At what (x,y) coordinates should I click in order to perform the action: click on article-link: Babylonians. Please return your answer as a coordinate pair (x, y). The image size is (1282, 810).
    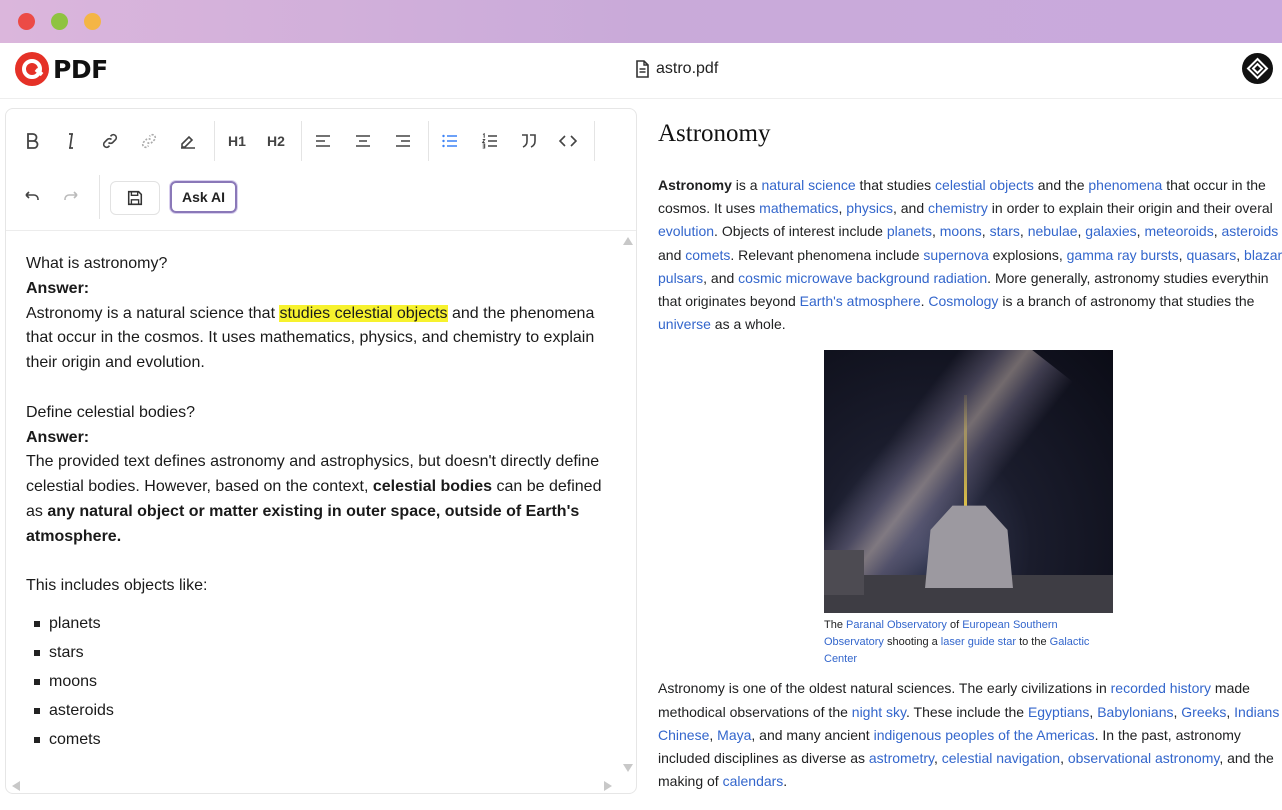
    Looking at the image, I should click on (1135, 712).